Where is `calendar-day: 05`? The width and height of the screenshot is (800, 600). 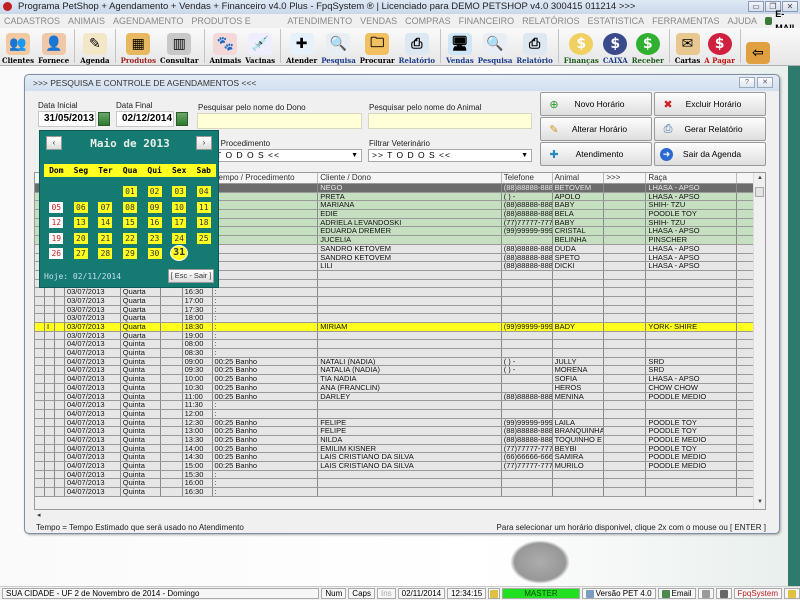
calendar-day: 05 is located at coordinates (56, 207).